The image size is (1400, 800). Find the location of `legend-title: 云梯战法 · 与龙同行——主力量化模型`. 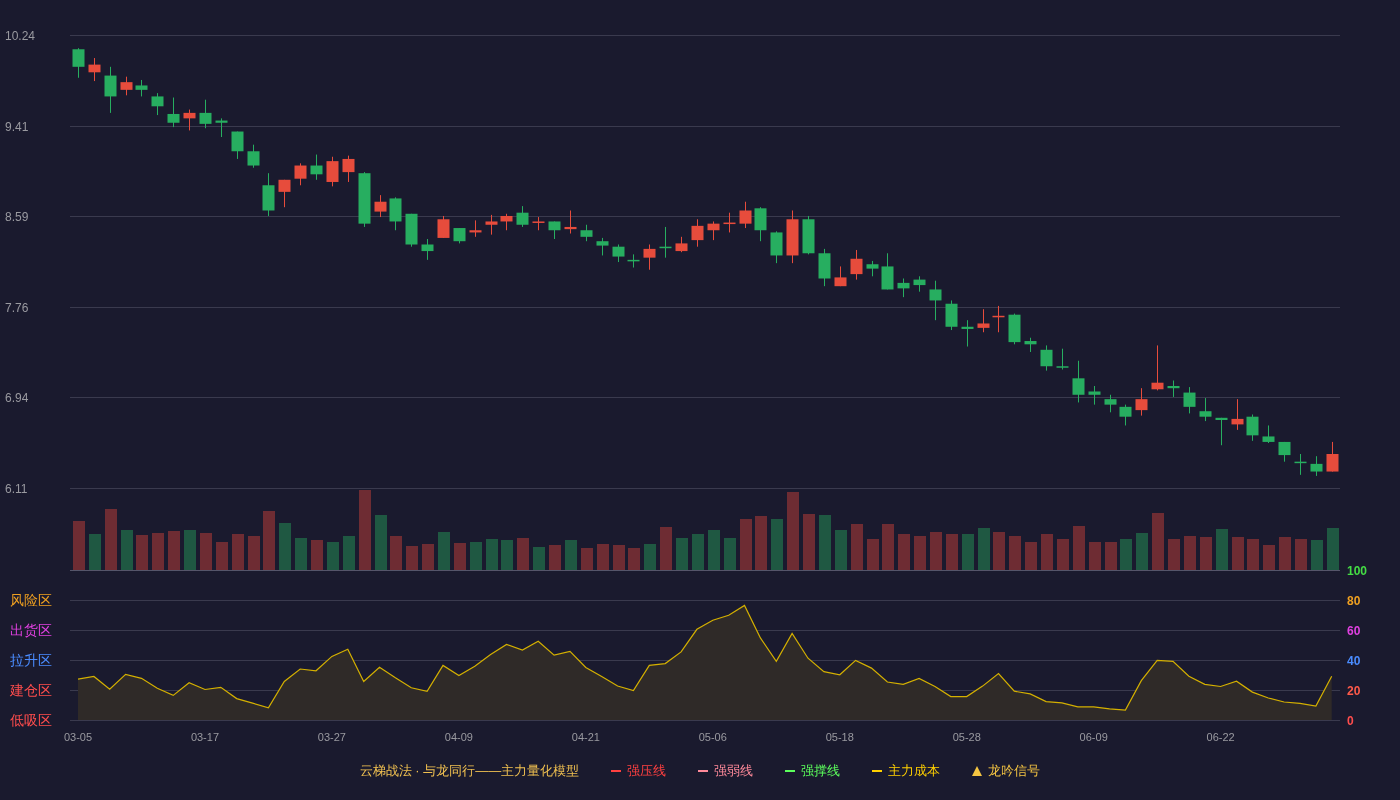

legend-title: 云梯战法 · 与龙同行——主力量化模型 is located at coordinates (469, 770).